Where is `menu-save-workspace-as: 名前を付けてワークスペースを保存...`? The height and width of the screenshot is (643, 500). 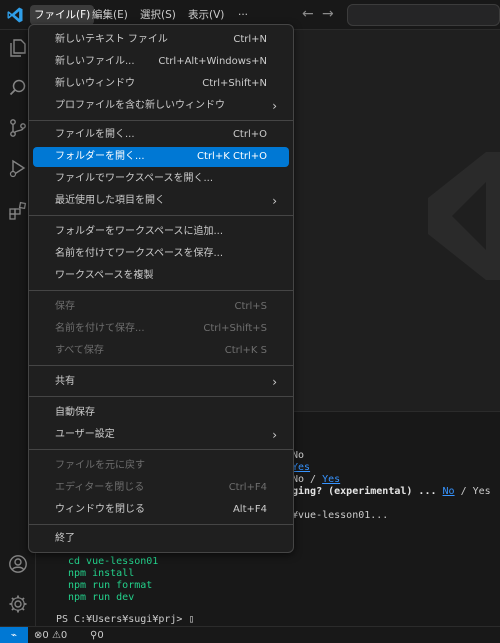
menu-save-workspace-as: 名前を付けてワークスペースを保存... is located at coordinates (161, 254).